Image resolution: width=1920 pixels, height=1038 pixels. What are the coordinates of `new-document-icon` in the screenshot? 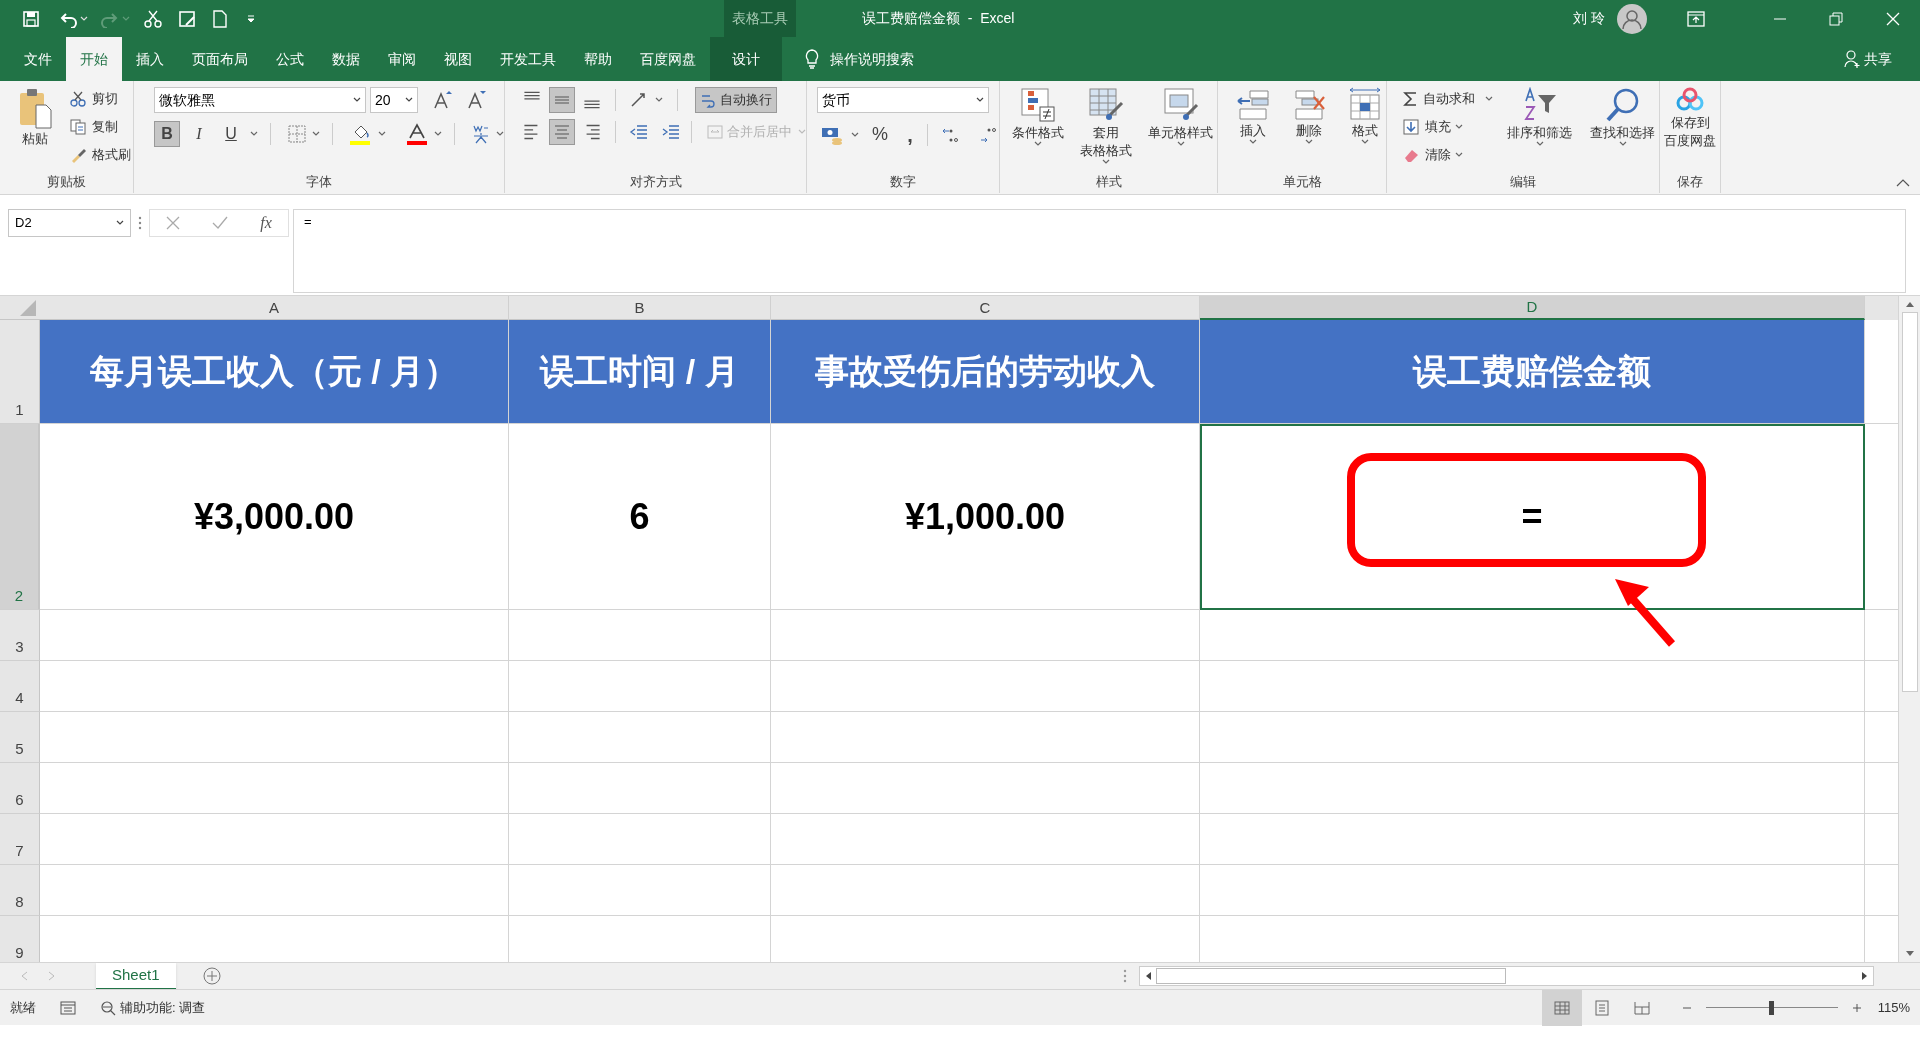 It's located at (220, 18).